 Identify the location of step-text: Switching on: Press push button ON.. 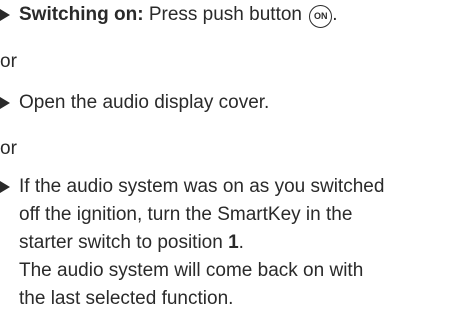
(178, 15).